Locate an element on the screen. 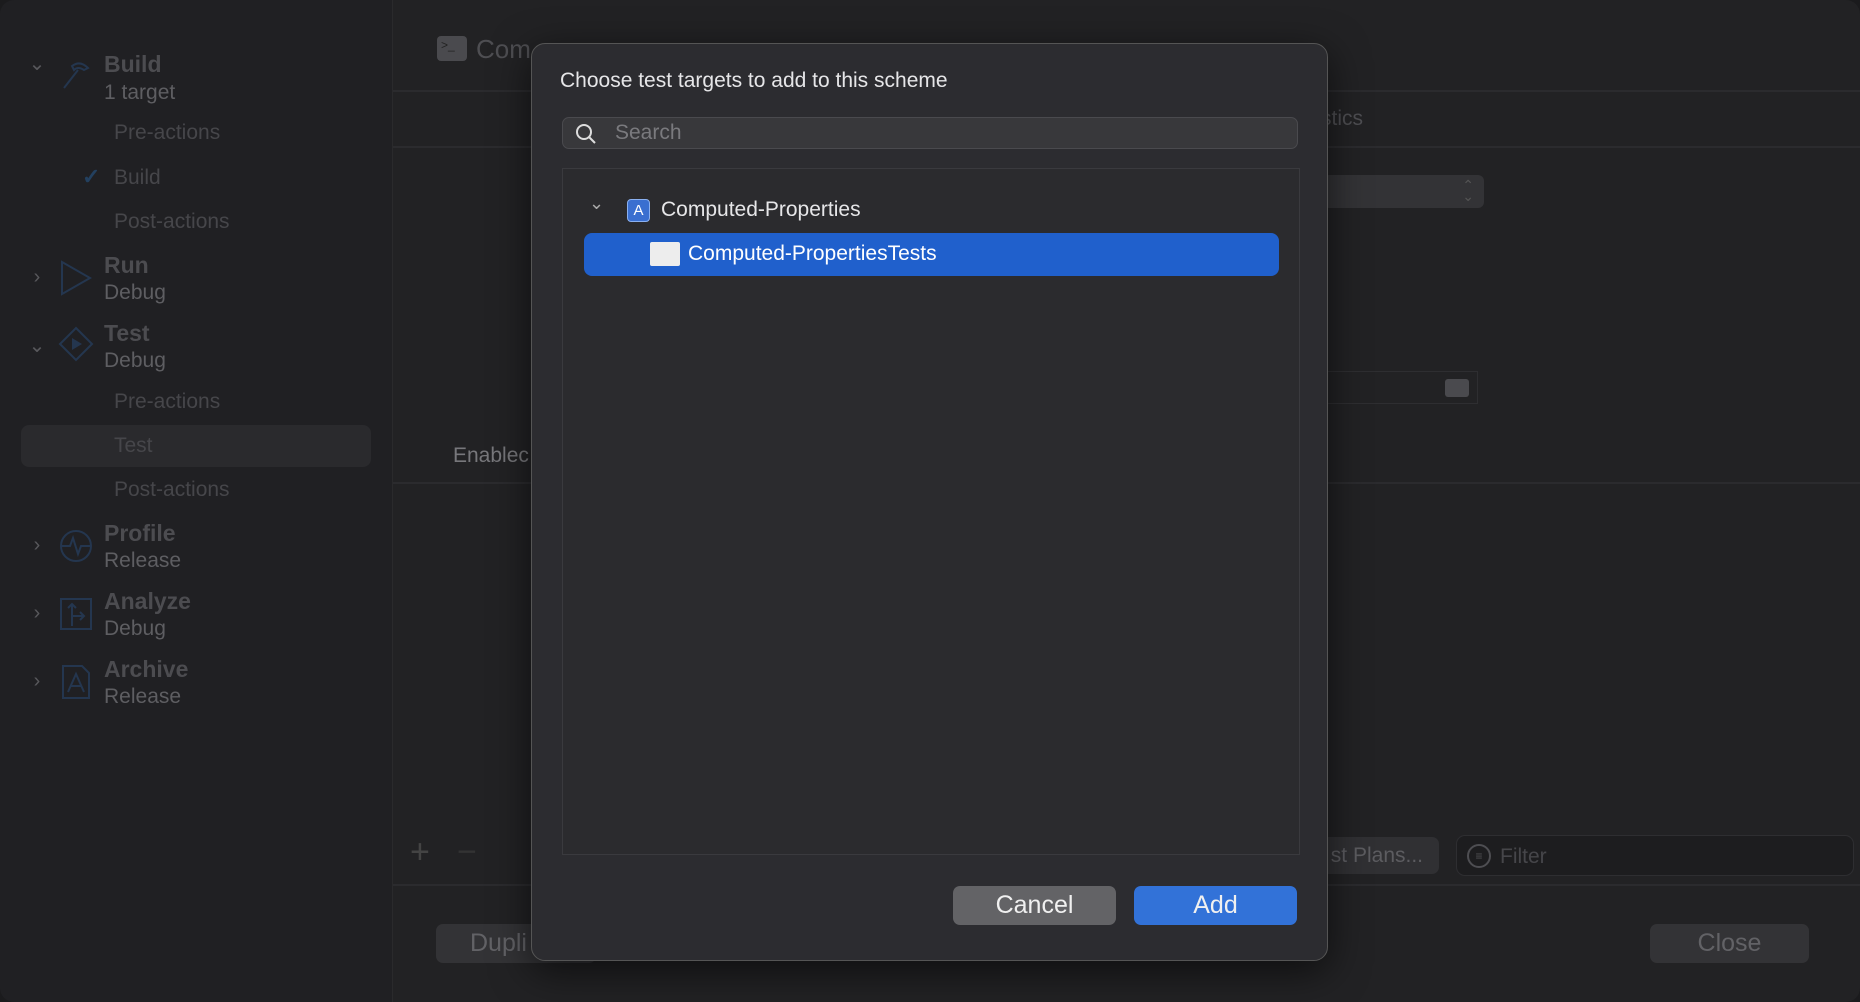 Image resolution: width=1860 pixels, height=1002 pixels. cancel-button: Cancel is located at coordinates (1034, 905).